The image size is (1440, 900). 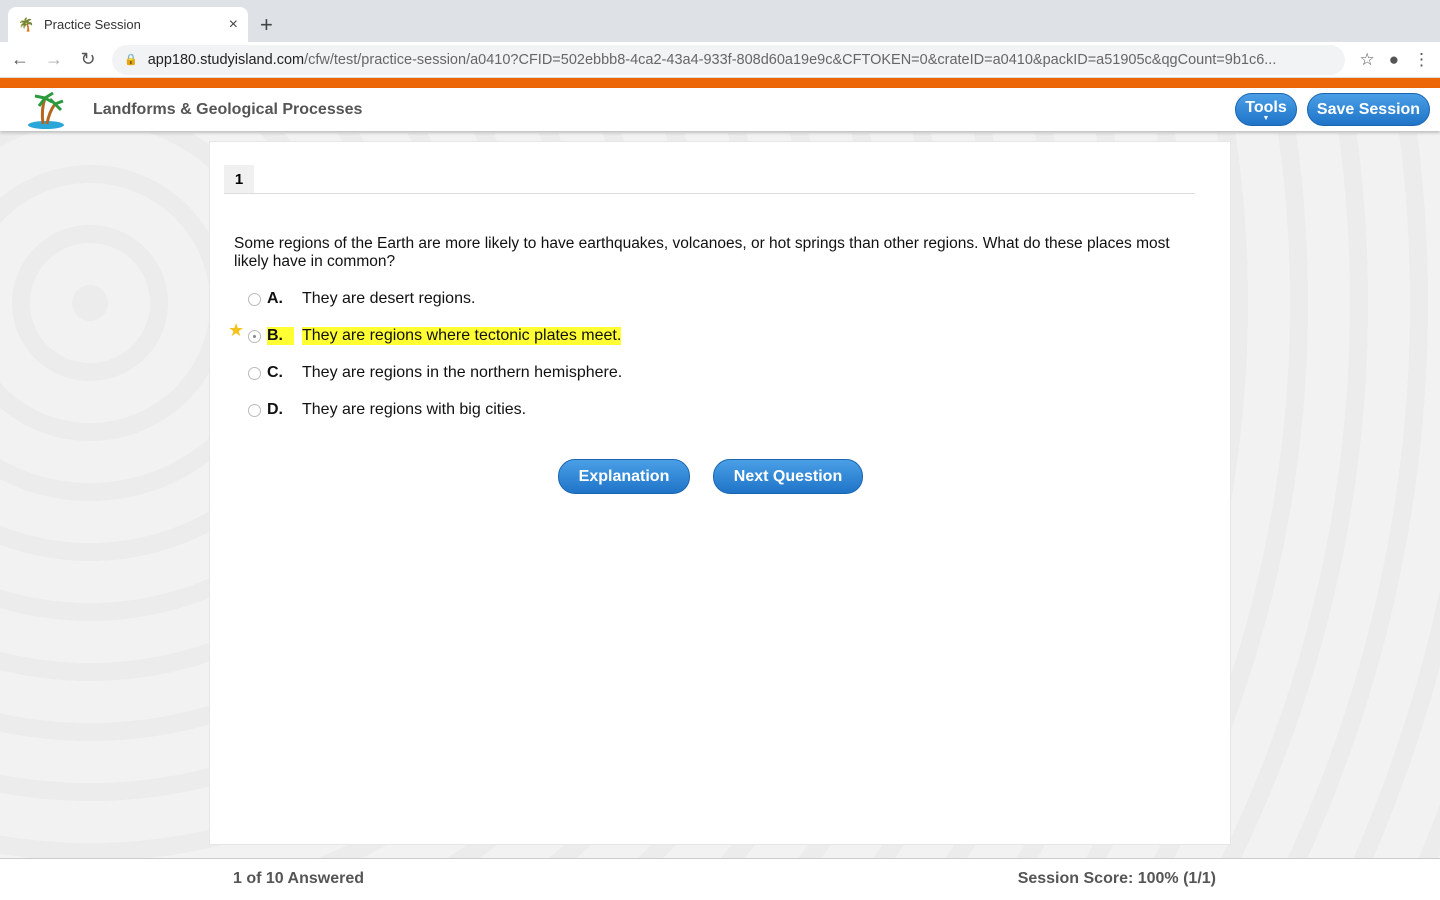 What do you see at coordinates (624, 476) in the screenshot?
I see `explanation-button: Explanation` at bounding box center [624, 476].